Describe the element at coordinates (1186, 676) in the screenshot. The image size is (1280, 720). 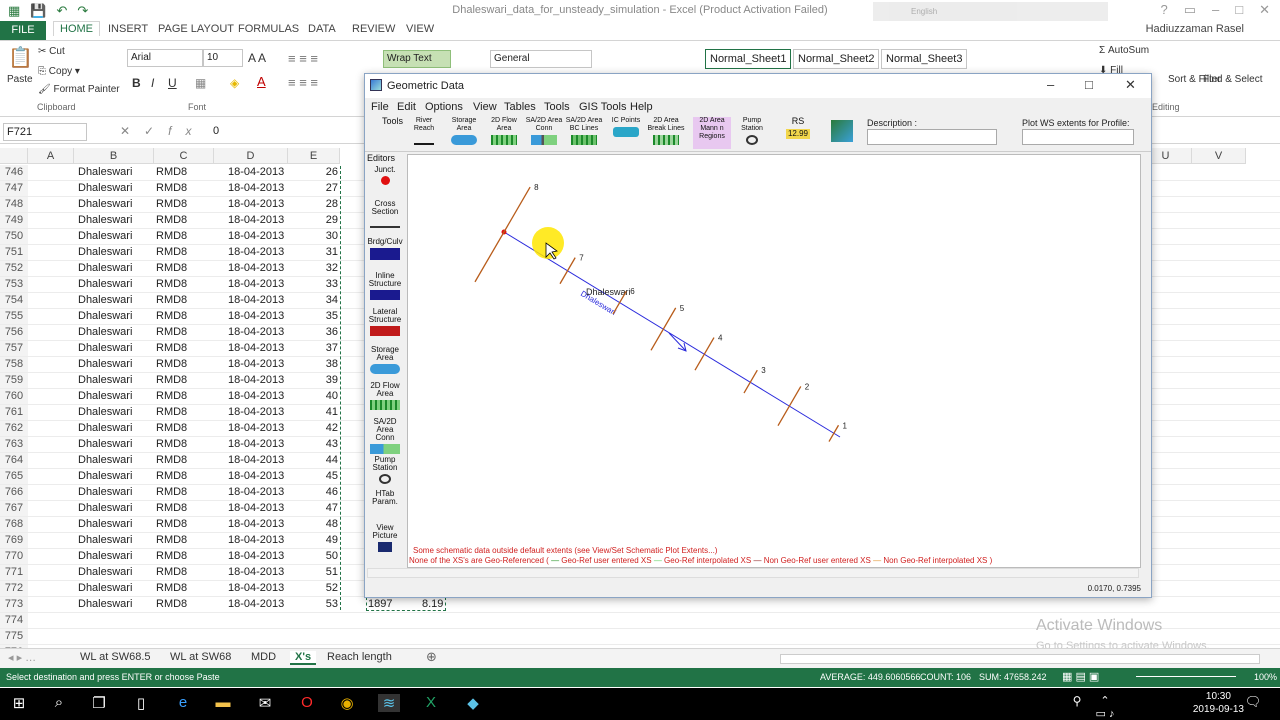
I see `zoom-slider` at that location.